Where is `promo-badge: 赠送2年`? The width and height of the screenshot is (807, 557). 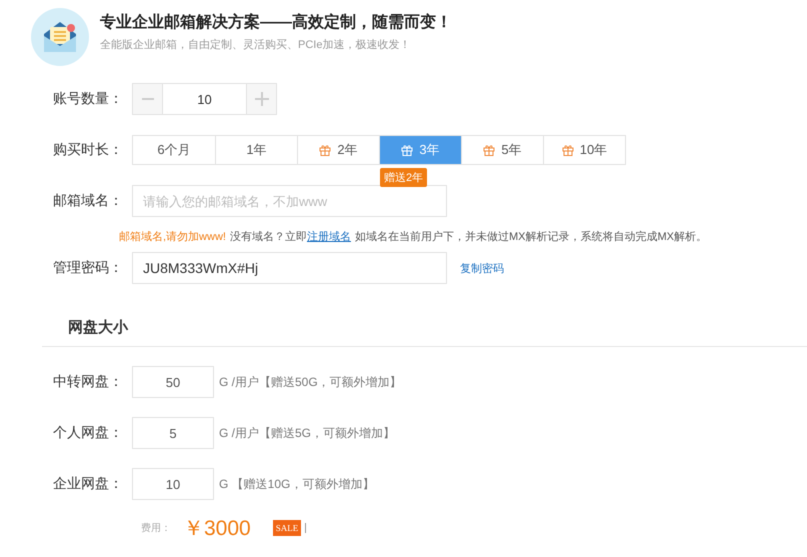 promo-badge: 赠送2年 is located at coordinates (404, 177).